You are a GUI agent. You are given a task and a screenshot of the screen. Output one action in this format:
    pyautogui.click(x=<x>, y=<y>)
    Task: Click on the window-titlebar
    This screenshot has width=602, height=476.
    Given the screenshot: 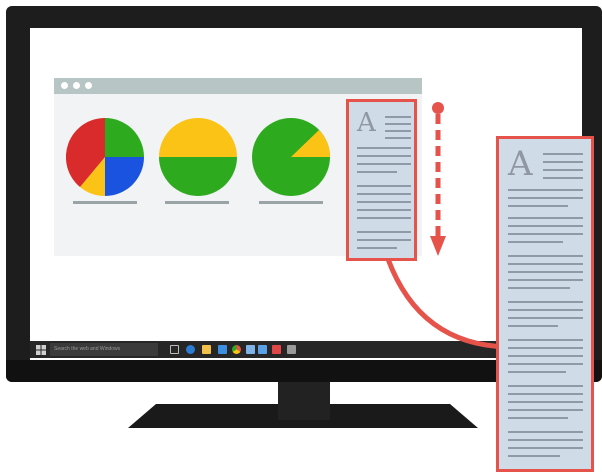 What is the action you would take?
    pyautogui.click(x=238, y=86)
    